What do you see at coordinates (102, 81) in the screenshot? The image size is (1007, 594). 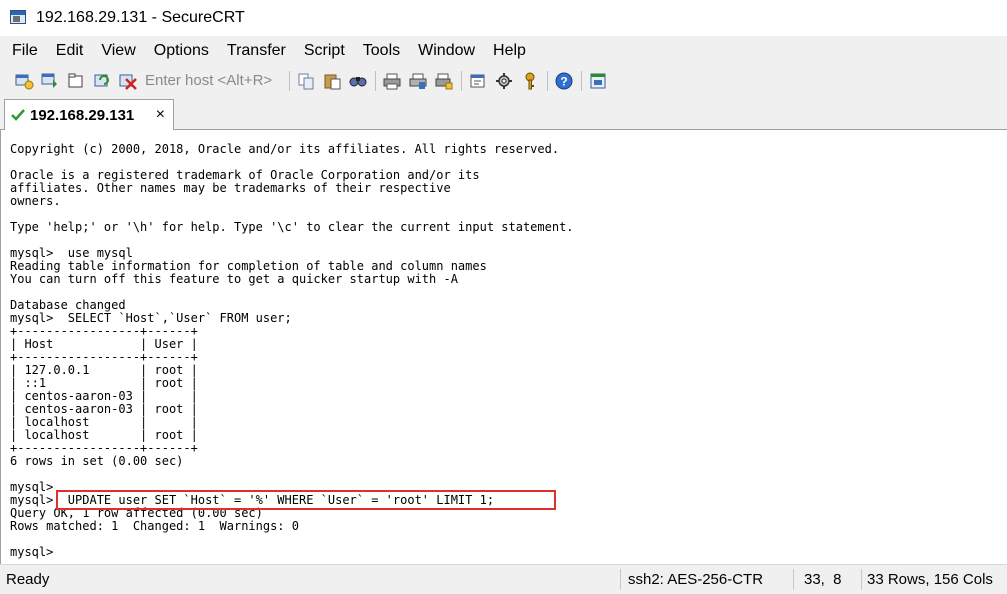 I see `reconnect-icon` at bounding box center [102, 81].